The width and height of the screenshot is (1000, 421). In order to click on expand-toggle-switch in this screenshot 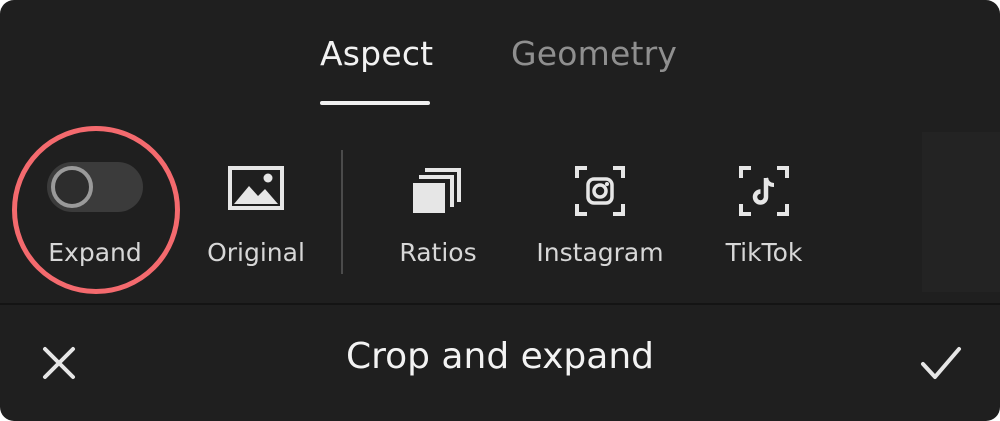, I will do `click(95, 187)`.